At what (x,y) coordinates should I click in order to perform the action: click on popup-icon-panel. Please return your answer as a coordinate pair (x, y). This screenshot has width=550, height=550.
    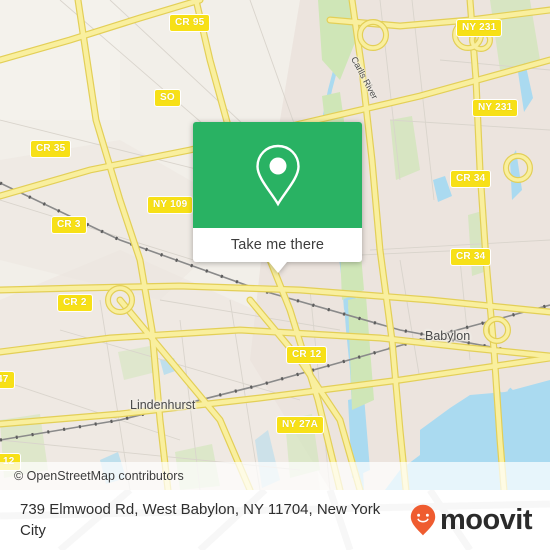
    Looking at the image, I should click on (277, 175).